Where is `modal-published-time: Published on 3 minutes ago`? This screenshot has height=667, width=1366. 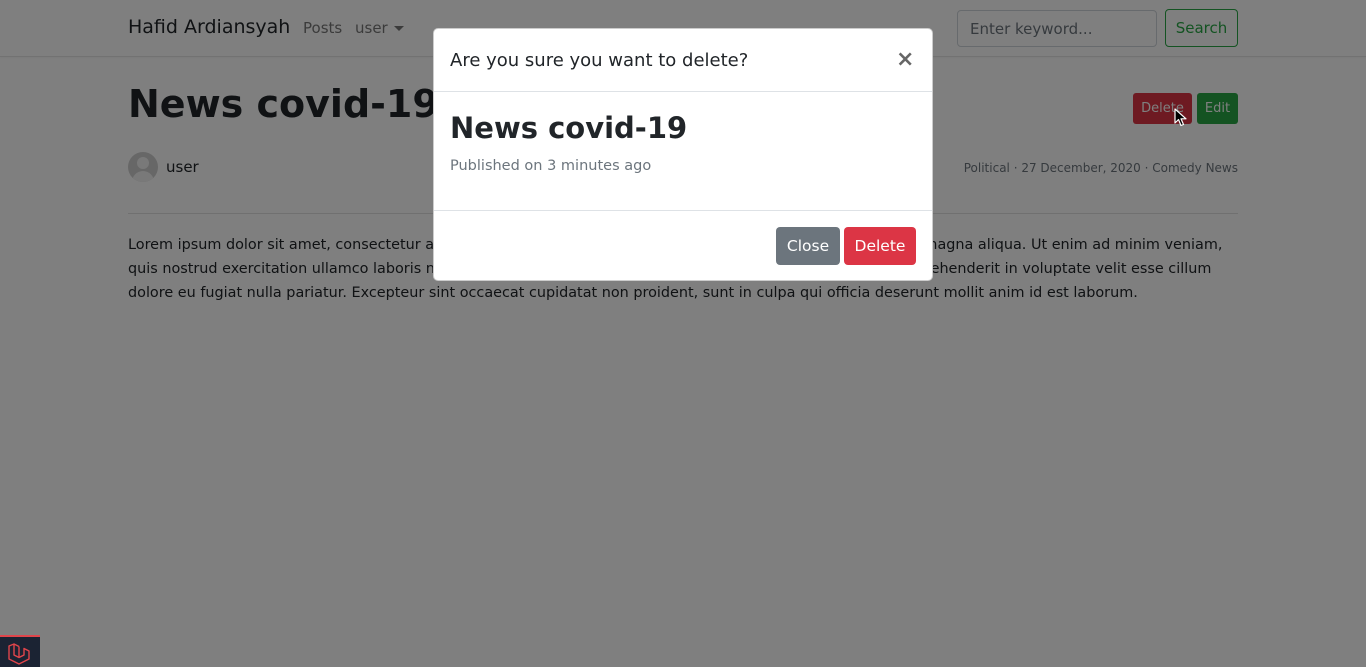
modal-published-time: Published on 3 minutes ago is located at coordinates (551, 166).